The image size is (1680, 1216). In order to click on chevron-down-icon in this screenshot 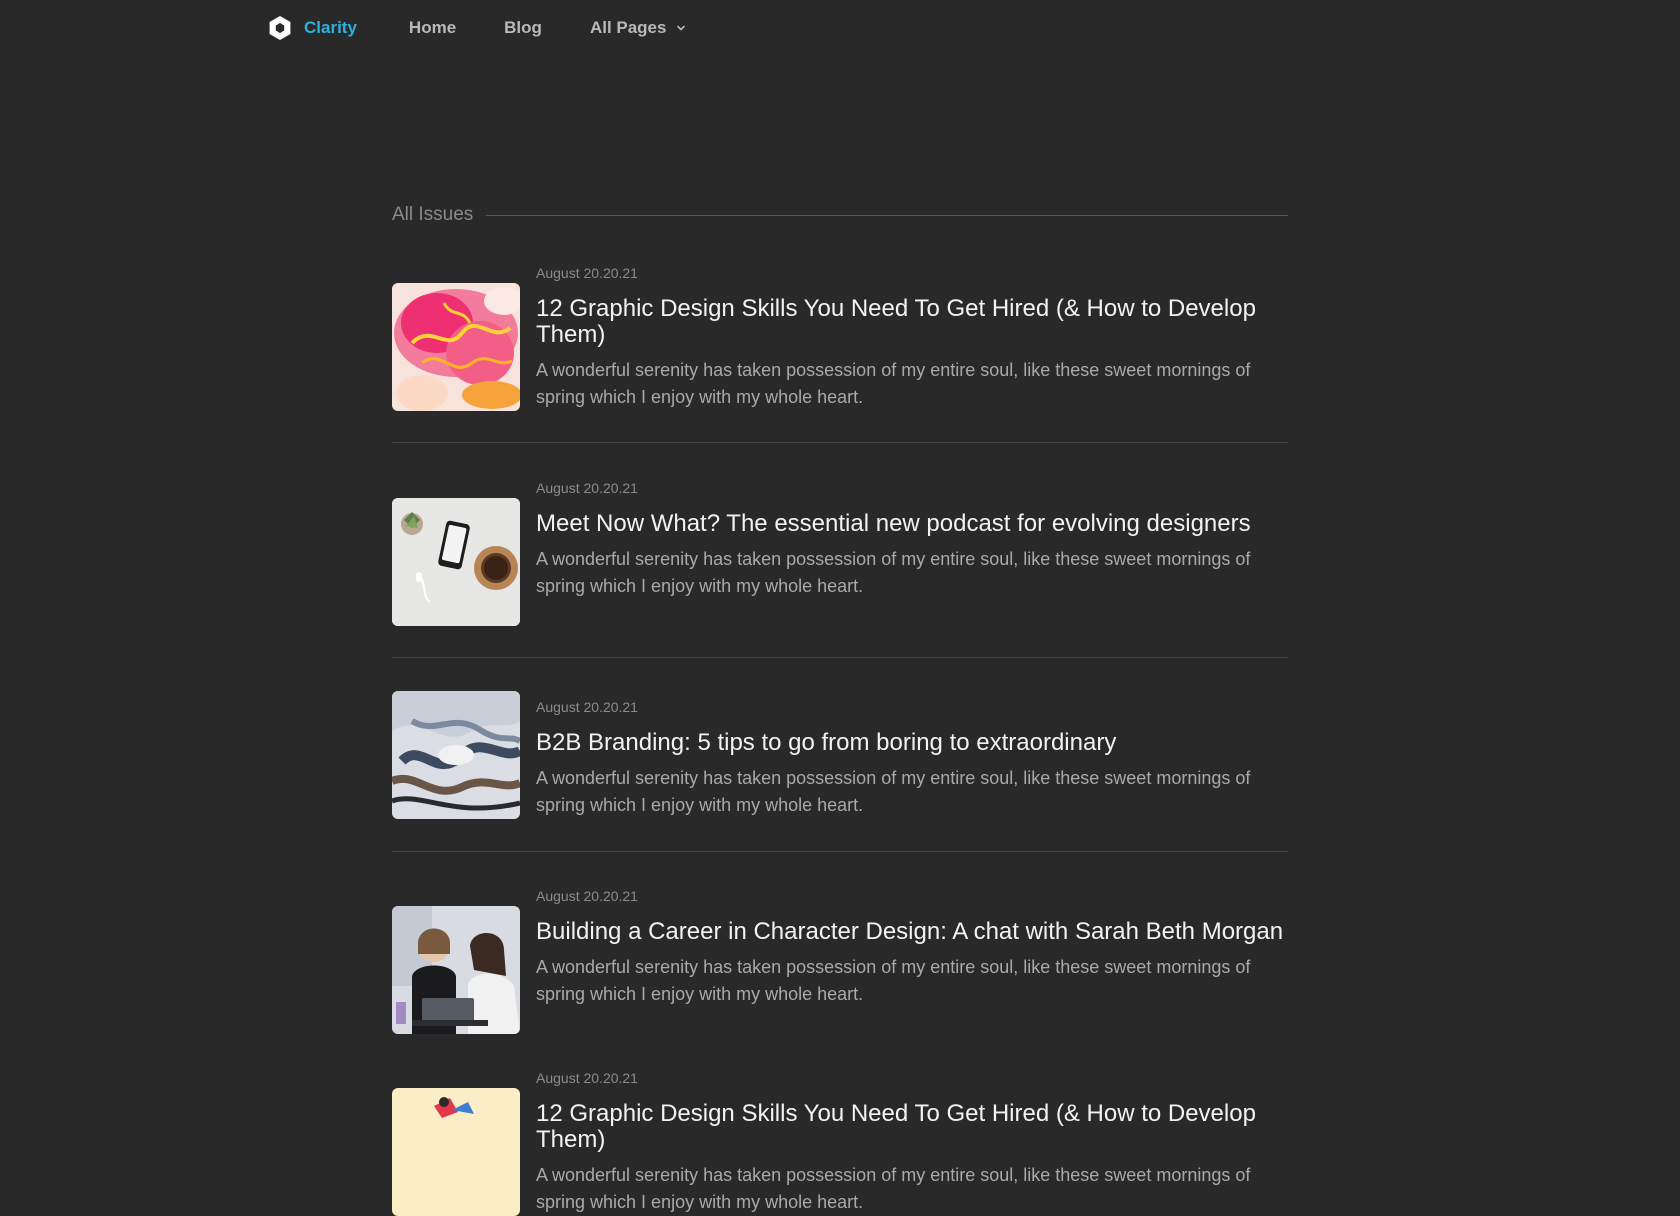, I will do `click(681, 28)`.